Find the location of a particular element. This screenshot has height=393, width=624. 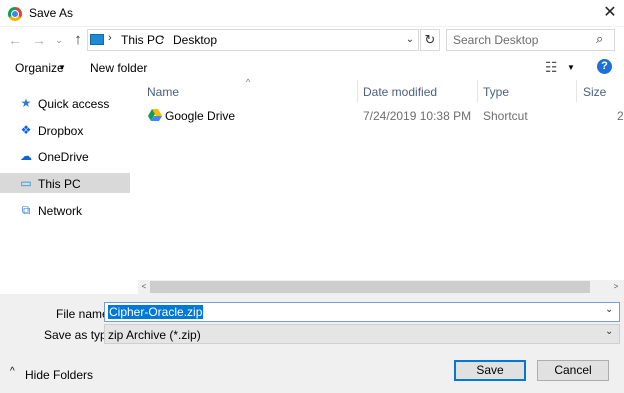

title-bar is located at coordinates (312, 13).